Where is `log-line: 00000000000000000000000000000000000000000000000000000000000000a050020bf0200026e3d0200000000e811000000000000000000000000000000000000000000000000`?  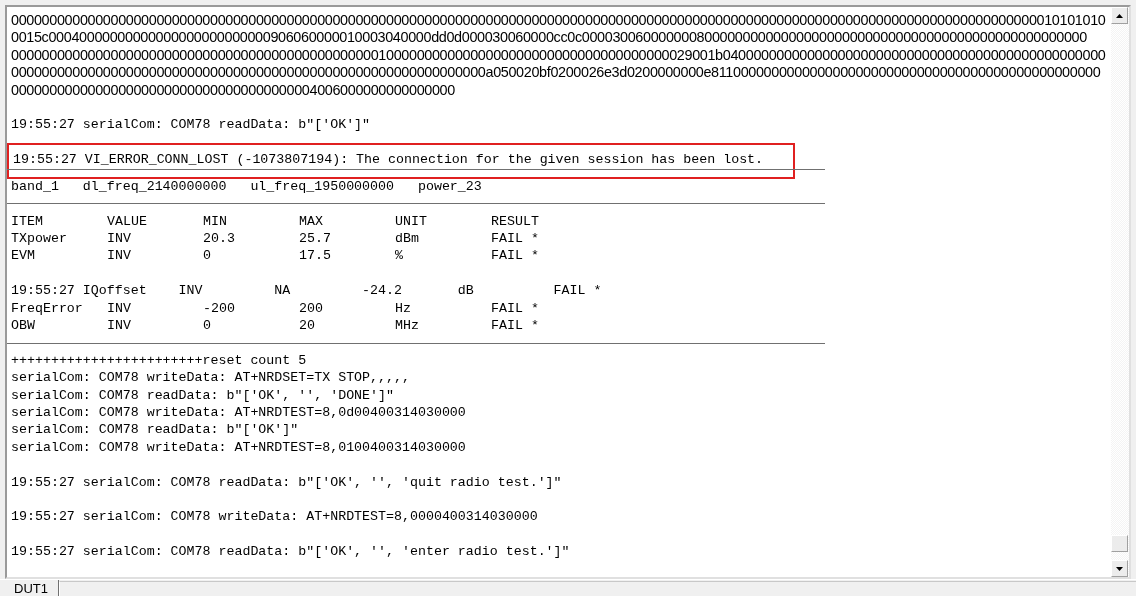
log-line: 00000000000000000000000000000000000000000000000000000000000000a050020bf0200026e3d0200000000e811000000000000000000000000000000000000000000000000 is located at coordinates (556, 73).